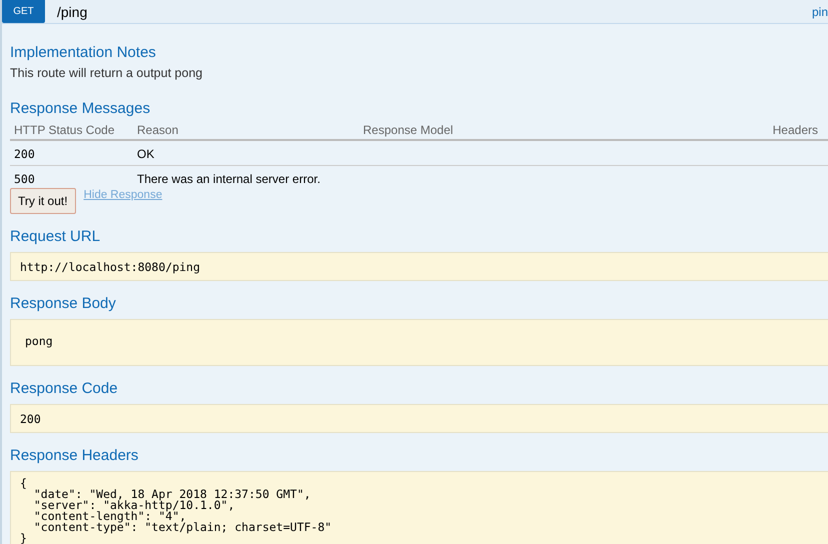 Image resolution: width=828 pixels, height=544 pixels. Describe the element at coordinates (63, 304) in the screenshot. I see `section-title: Response Body` at that location.